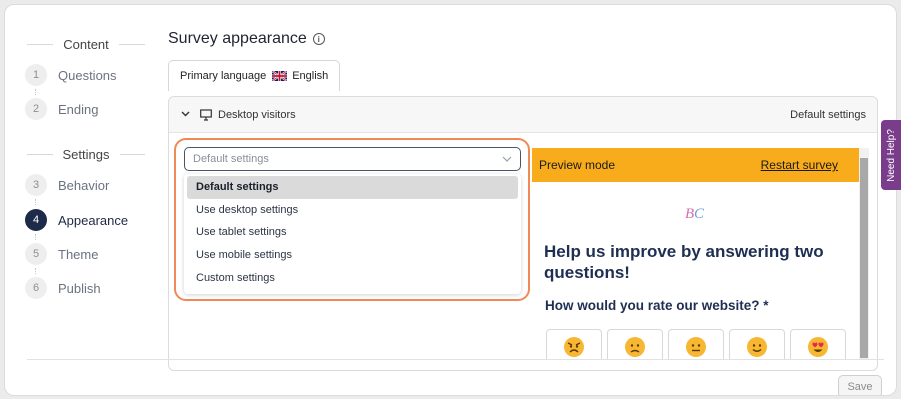  What do you see at coordinates (231, 159) in the screenshot?
I see `select-value: Default settings` at bounding box center [231, 159].